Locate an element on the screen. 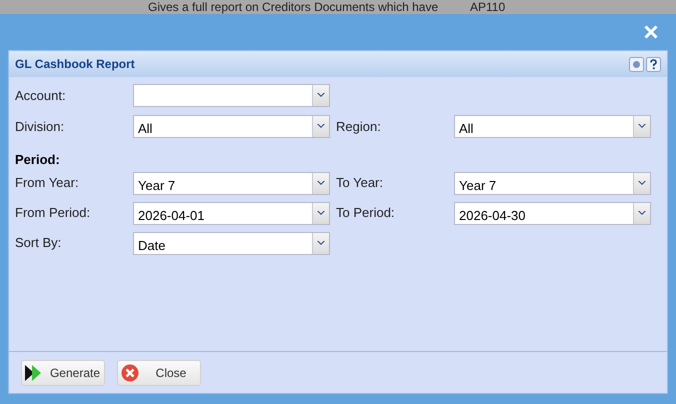  panel-title: GL Cashbook Report is located at coordinates (75, 64).